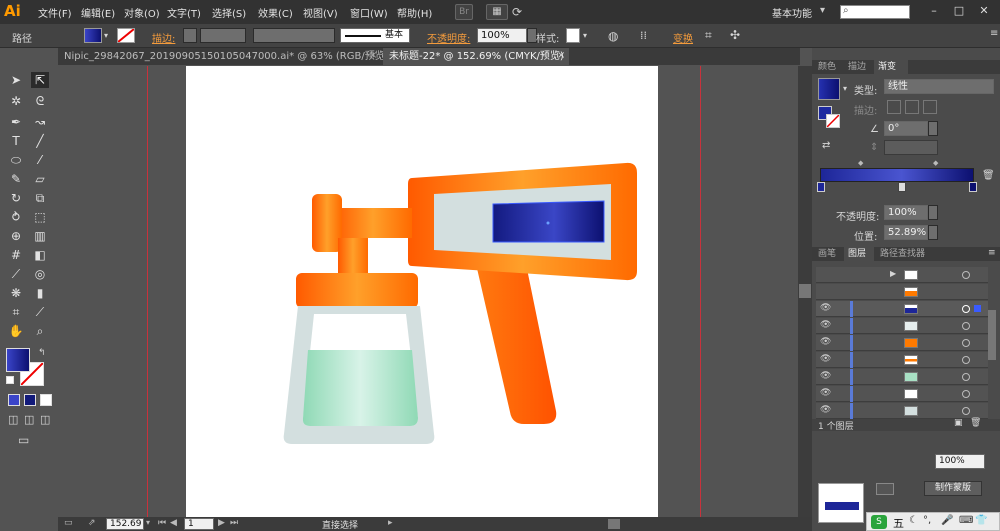  Describe the element at coordinates (933, 232) in the screenshot. I see `position-dropdown-icon` at that location.